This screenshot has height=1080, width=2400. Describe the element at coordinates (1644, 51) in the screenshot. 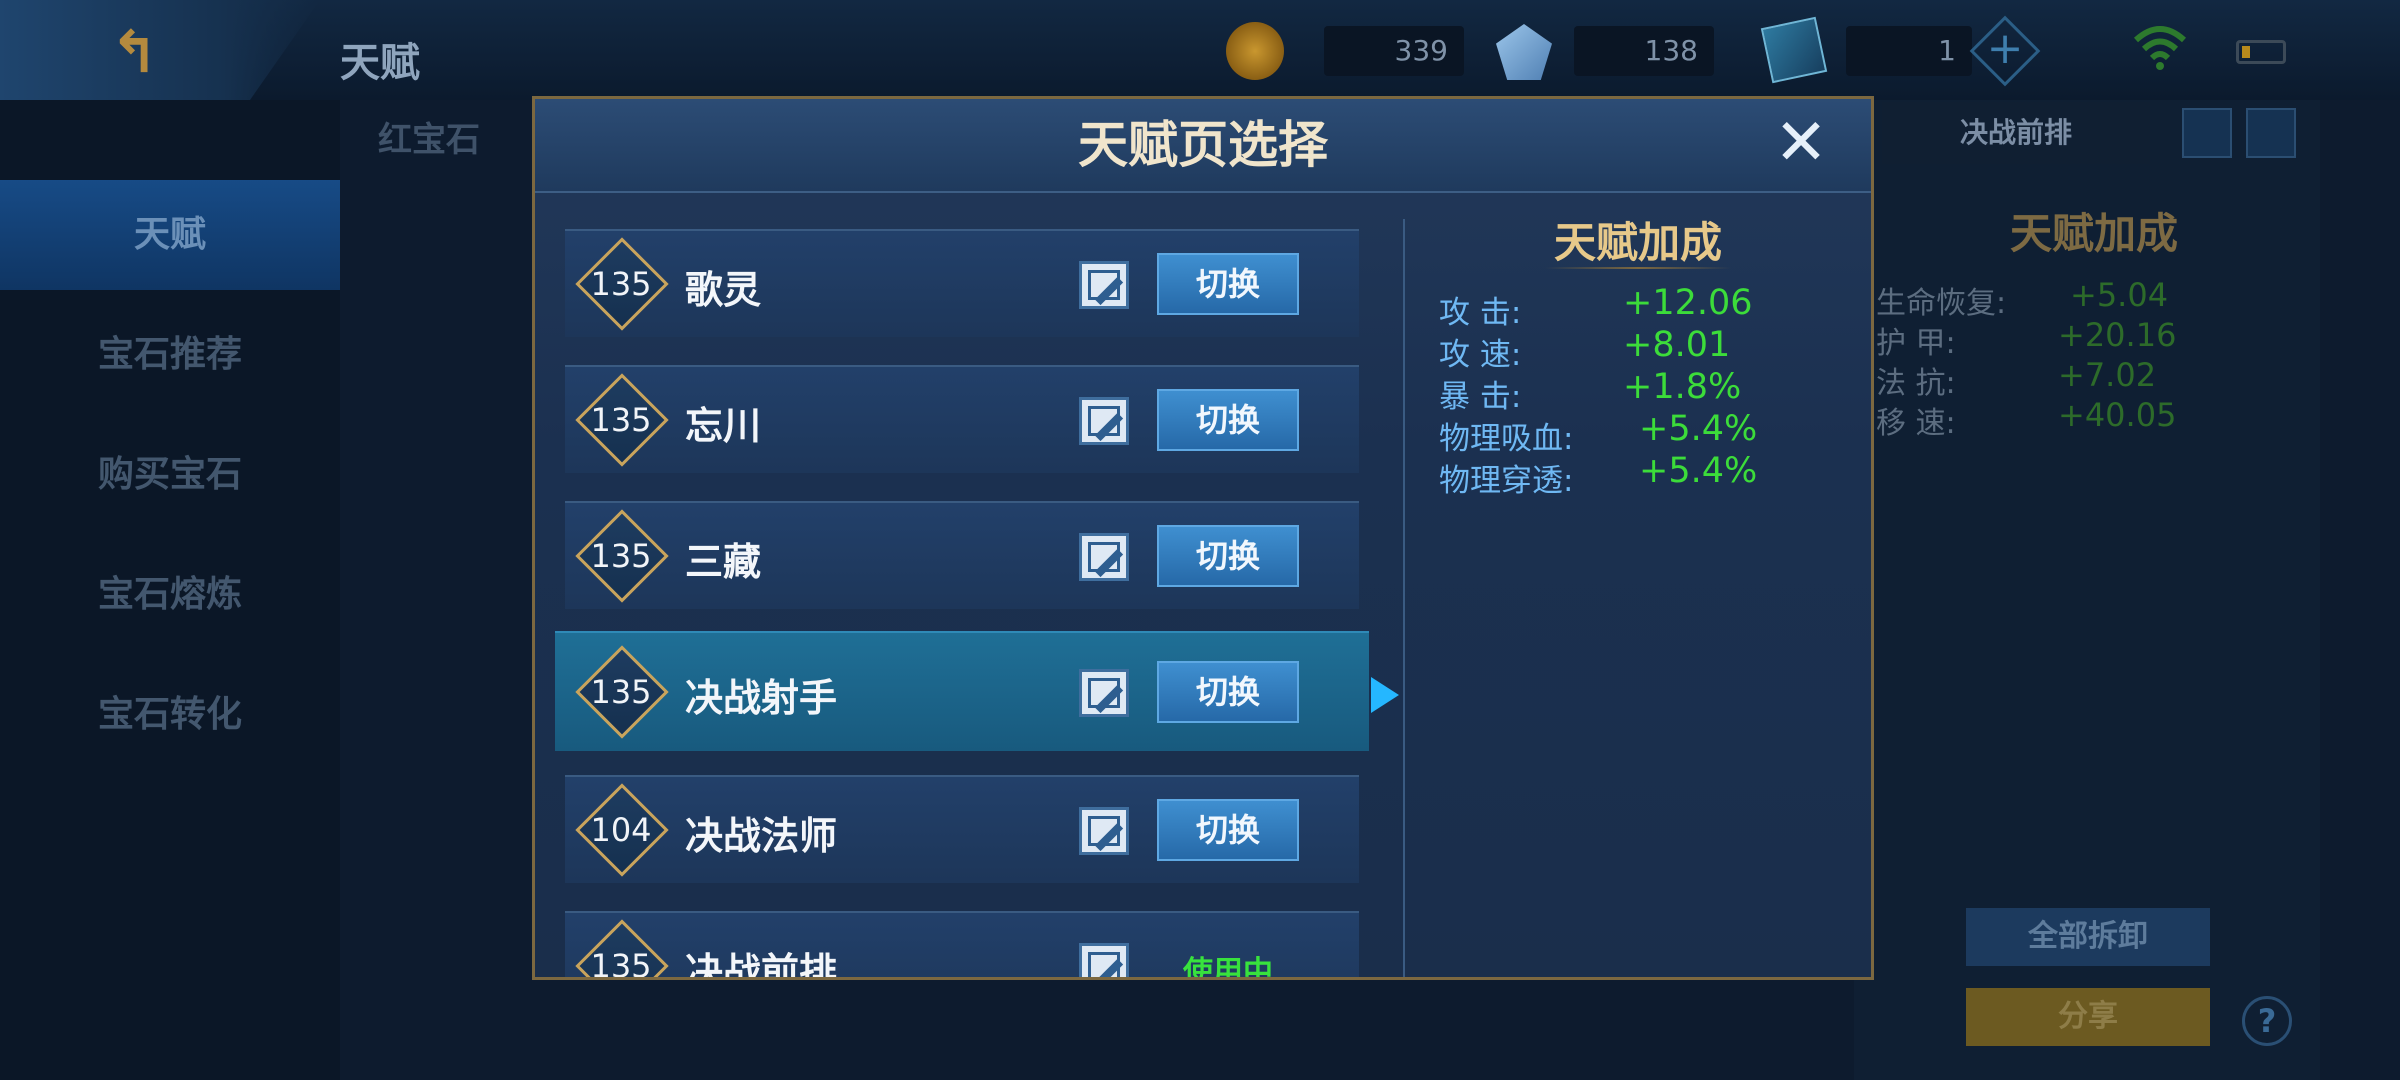

I see `diamond-count: 138` at that location.